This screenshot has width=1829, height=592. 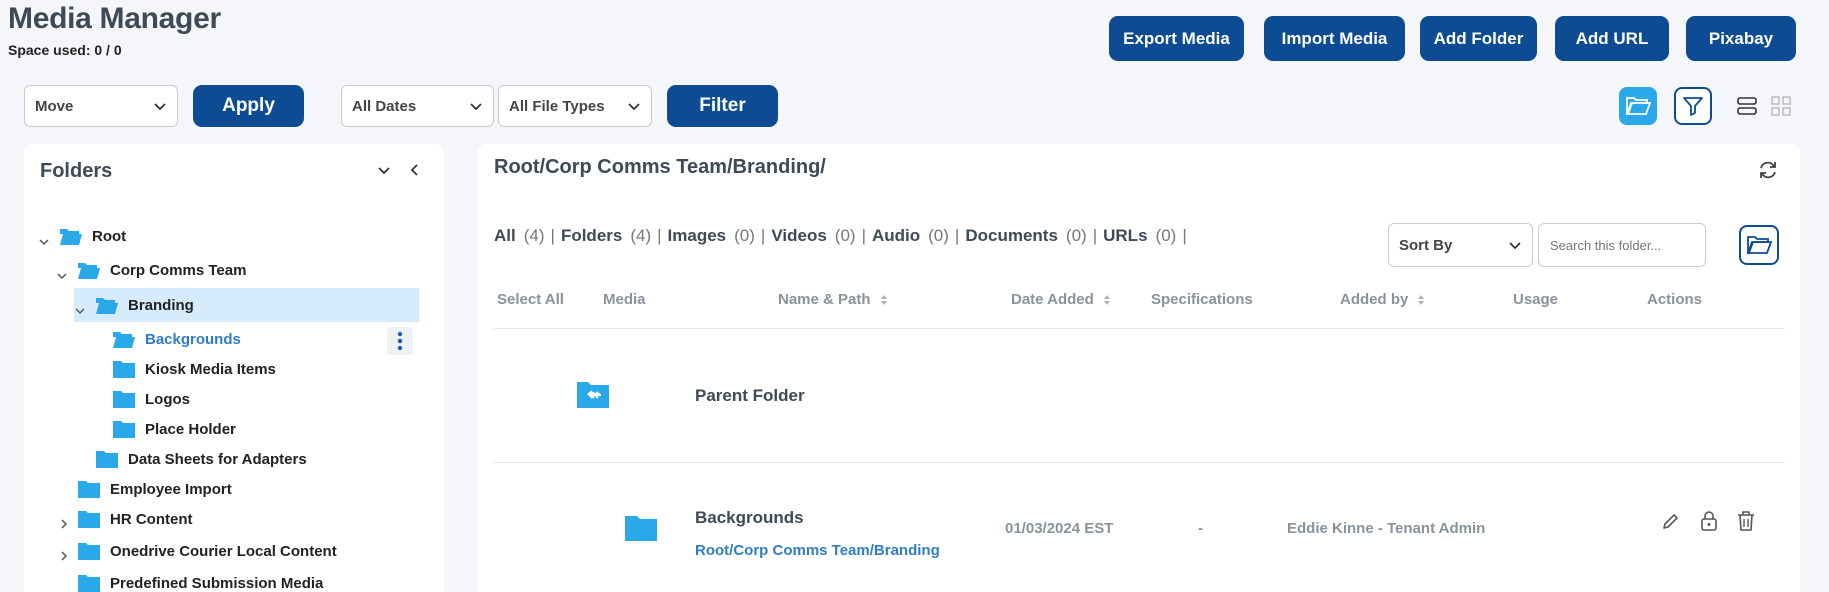 I want to click on filter-videos: Videos, so click(x=798, y=236).